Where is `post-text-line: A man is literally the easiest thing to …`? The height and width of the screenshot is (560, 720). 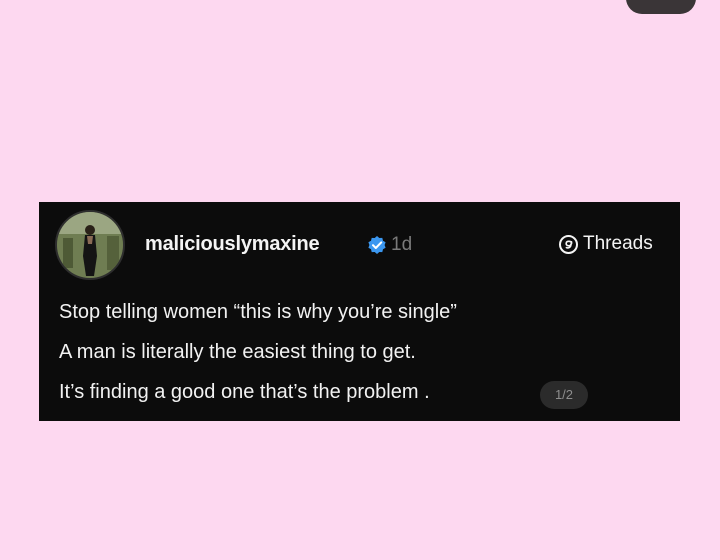
post-text-line: A man is literally the easiest thing to … is located at coordinates (237, 352).